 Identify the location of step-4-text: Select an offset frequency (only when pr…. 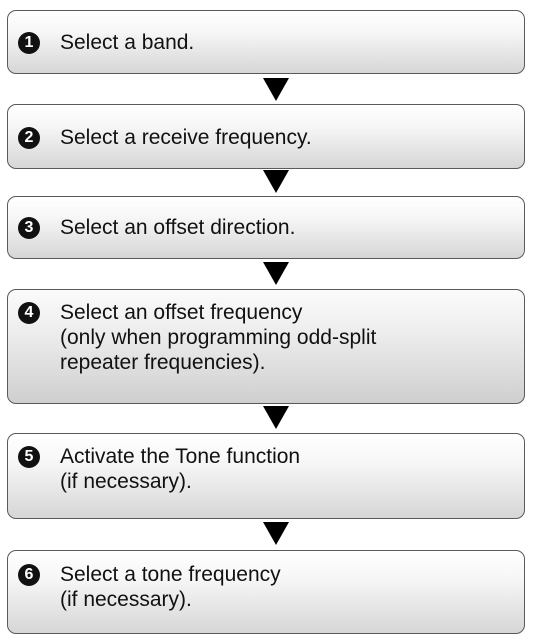
(218, 337).